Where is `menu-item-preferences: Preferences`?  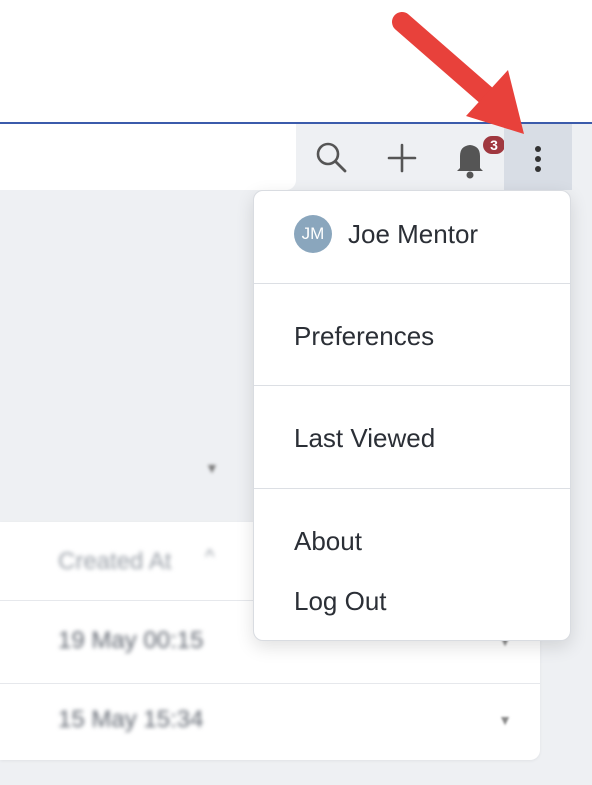 menu-item-preferences: Preferences is located at coordinates (364, 336).